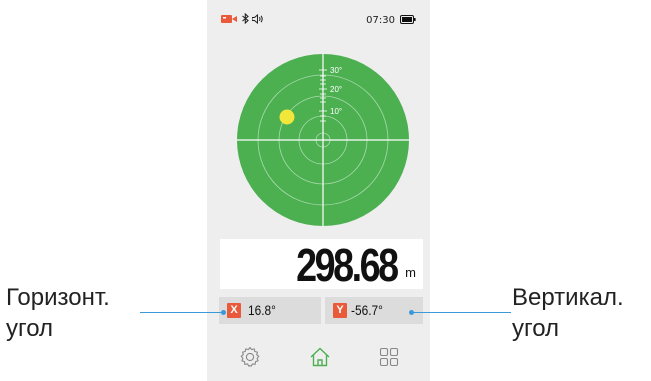 The height and width of the screenshot is (381, 651). Describe the element at coordinates (234, 310) in the screenshot. I see `x-axis-badge: X` at that location.